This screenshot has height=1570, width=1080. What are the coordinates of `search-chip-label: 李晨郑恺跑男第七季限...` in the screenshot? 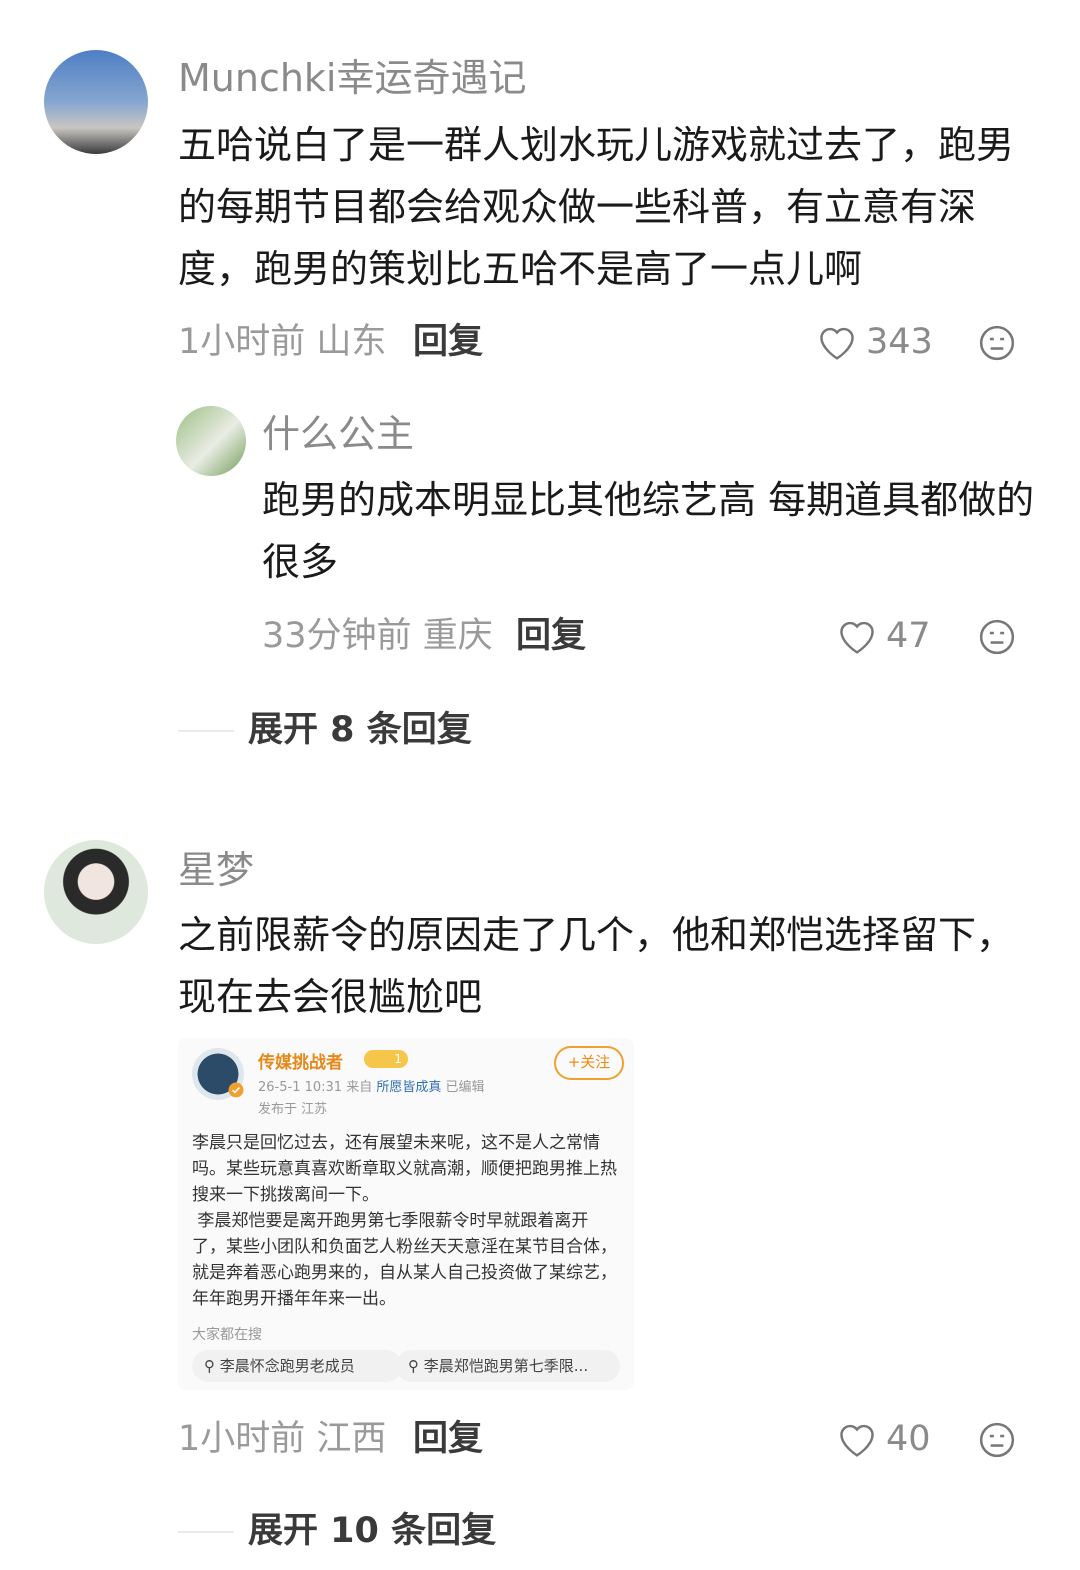 It's located at (506, 1366).